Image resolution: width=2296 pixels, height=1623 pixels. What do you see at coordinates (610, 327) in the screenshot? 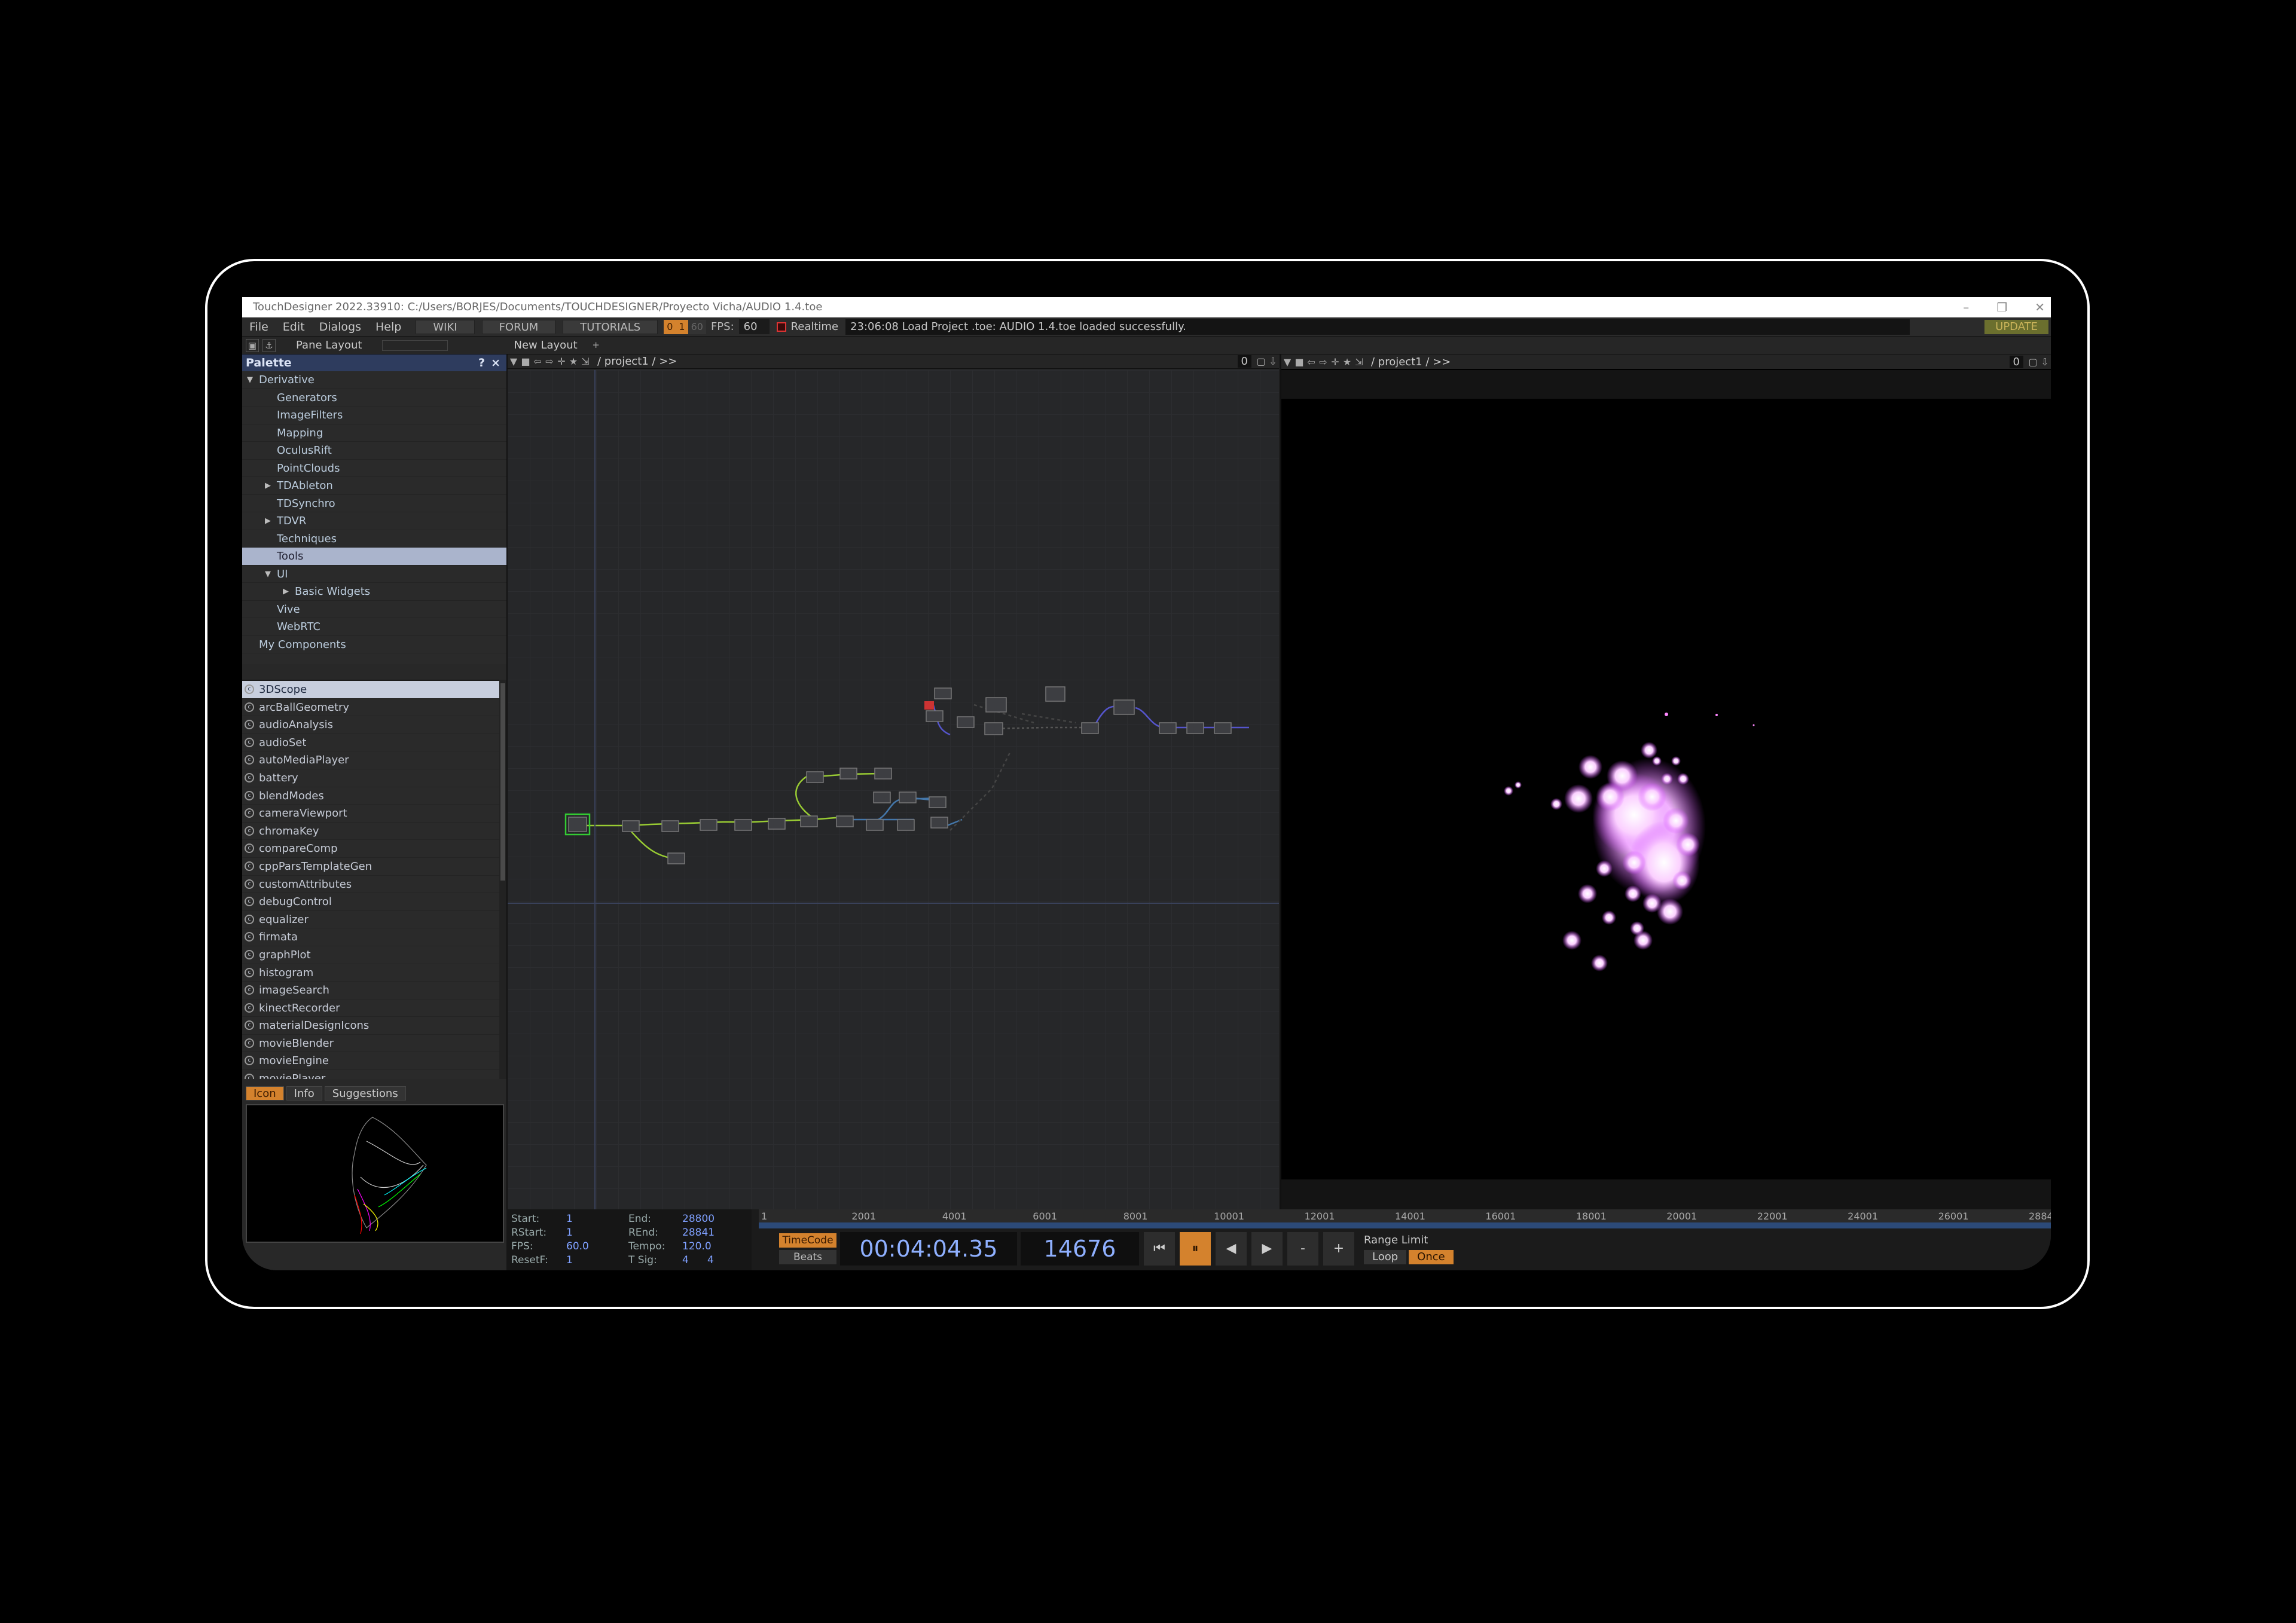
I see `tutorials-button: TUTORIALS` at bounding box center [610, 327].